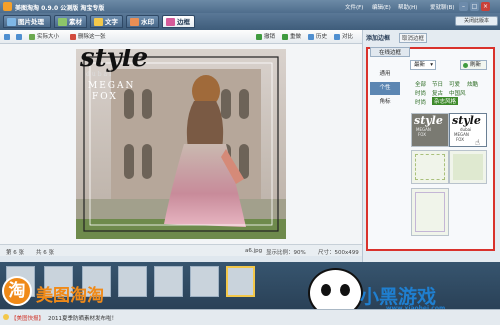 This screenshot has width=500, height=325. What do you see at coordinates (15, 253) in the screenshot?
I see `image-index: 第 6 张` at bounding box center [15, 253].